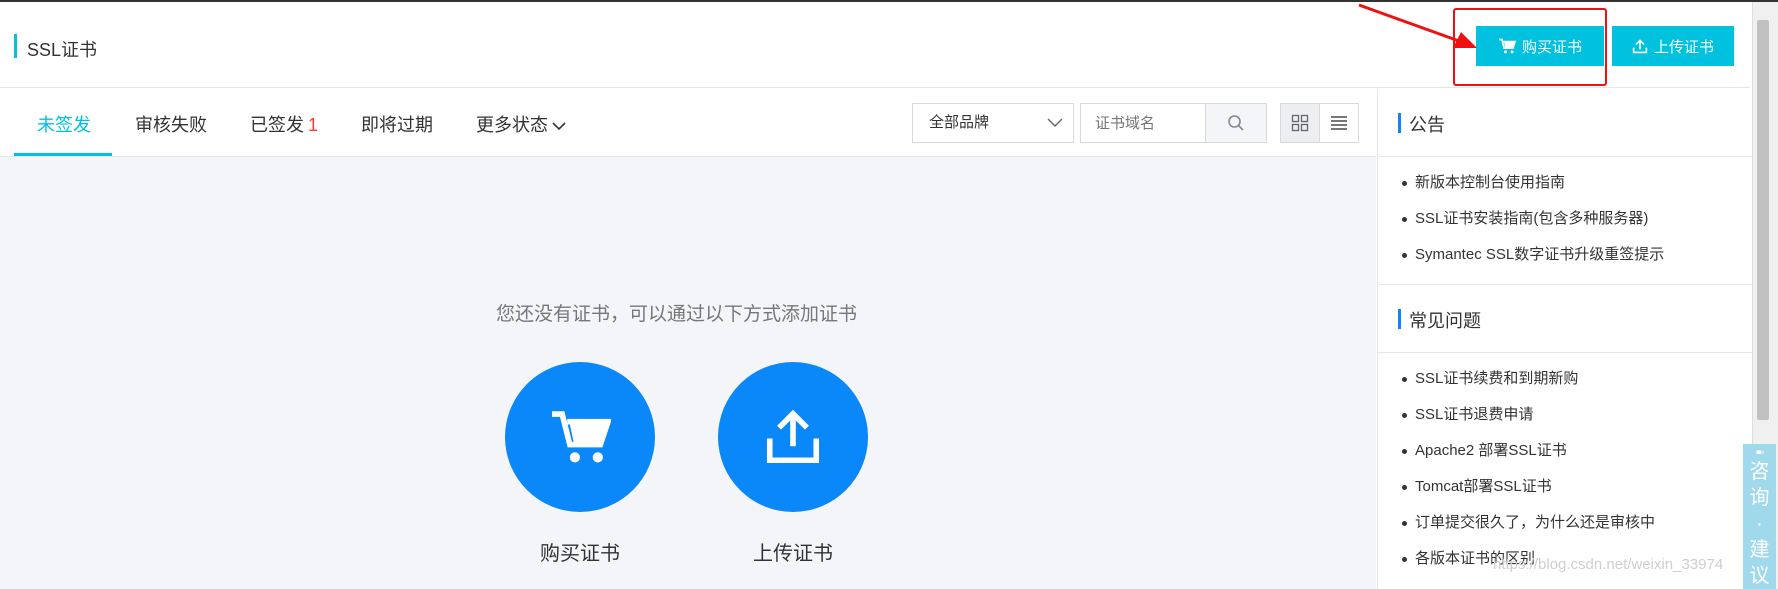 Image resolution: width=1778 pixels, height=589 pixels. What do you see at coordinates (512, 125) in the screenshot?
I see `tab-more-label: 更多状态` at bounding box center [512, 125].